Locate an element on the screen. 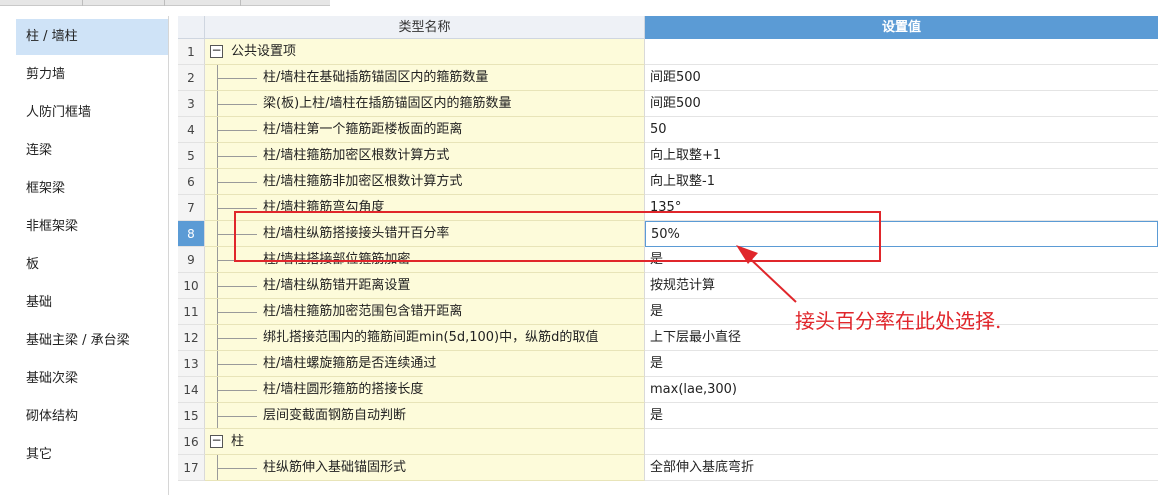 The width and height of the screenshot is (1158, 495). sidebar-item: 柱 / 墙柱 is located at coordinates (92, 37).